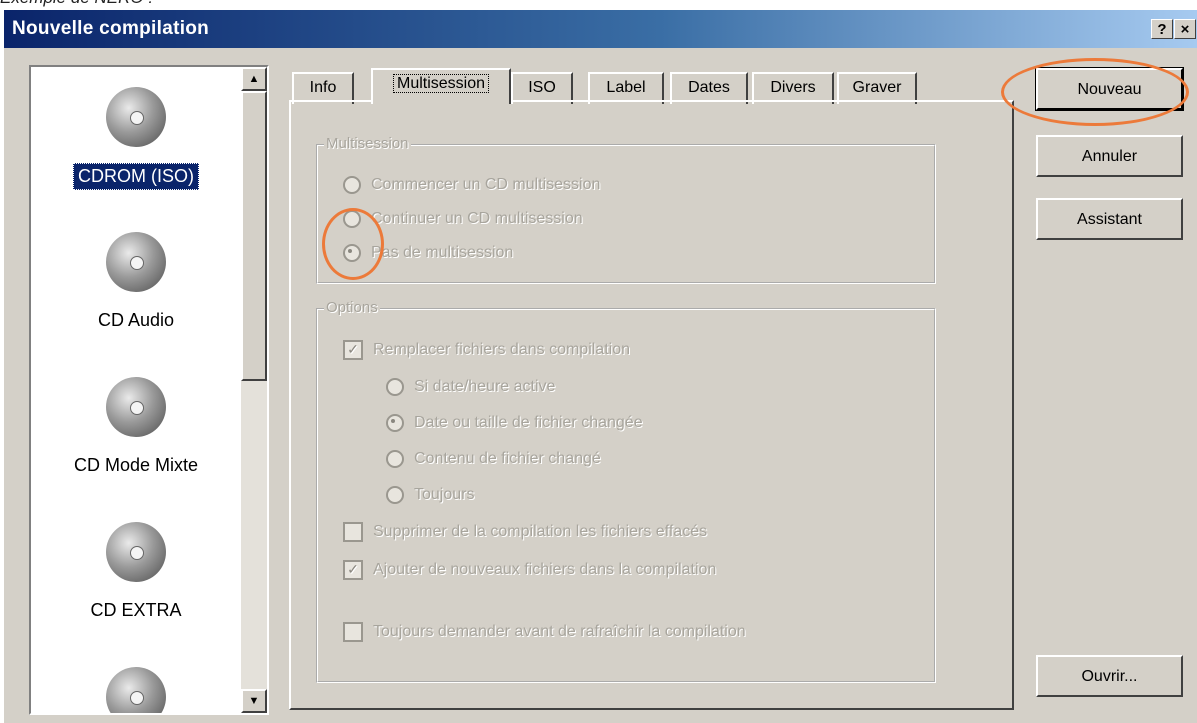 The image size is (1197, 723). I want to click on group-legend: Multisession, so click(367, 143).